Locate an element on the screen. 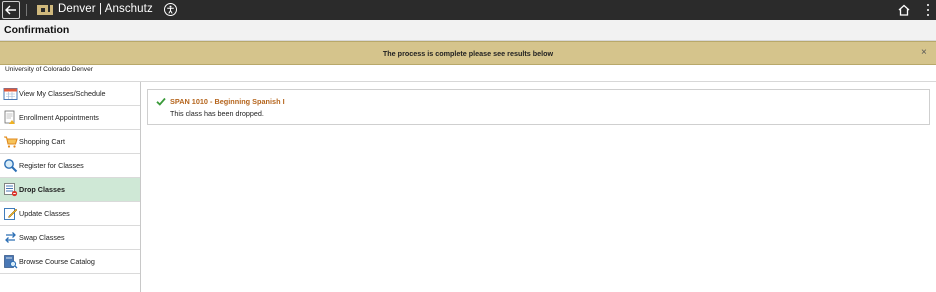 This screenshot has height=292, width=936. search-icon is located at coordinates (11, 166).